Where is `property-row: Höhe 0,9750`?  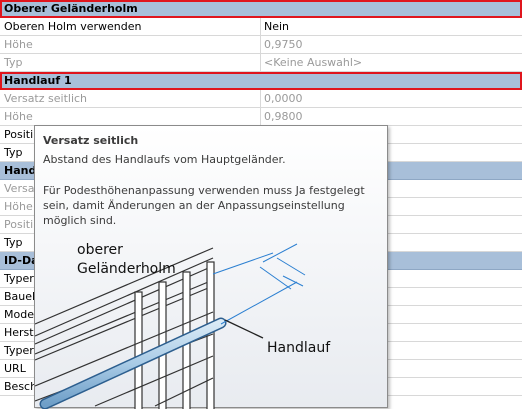
property-row: Höhe 0,9750 is located at coordinates (261, 45).